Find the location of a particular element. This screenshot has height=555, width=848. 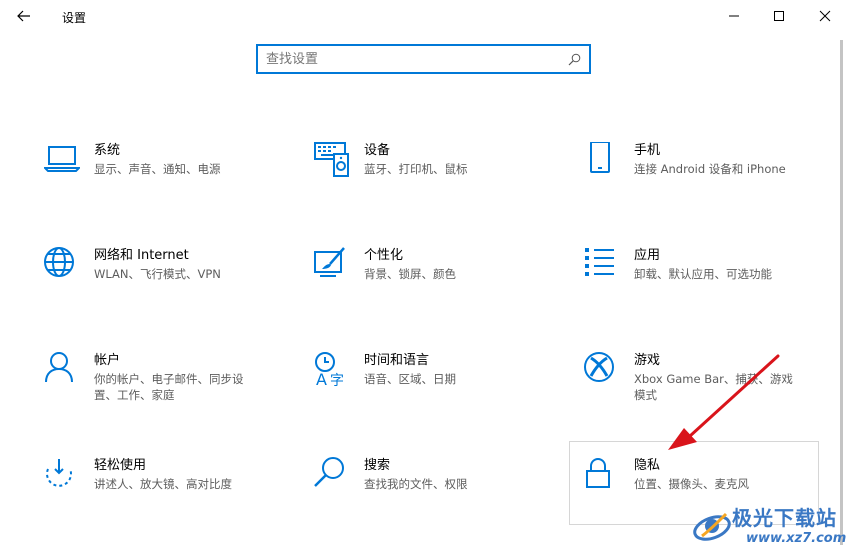

tile-name: 个性化 is located at coordinates (384, 255).